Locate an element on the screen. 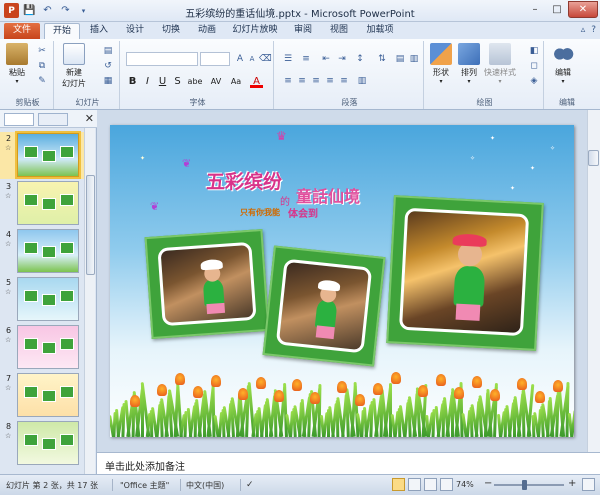  slide-thumbnail-row: 5 ☆ is located at coordinates (42, 299).